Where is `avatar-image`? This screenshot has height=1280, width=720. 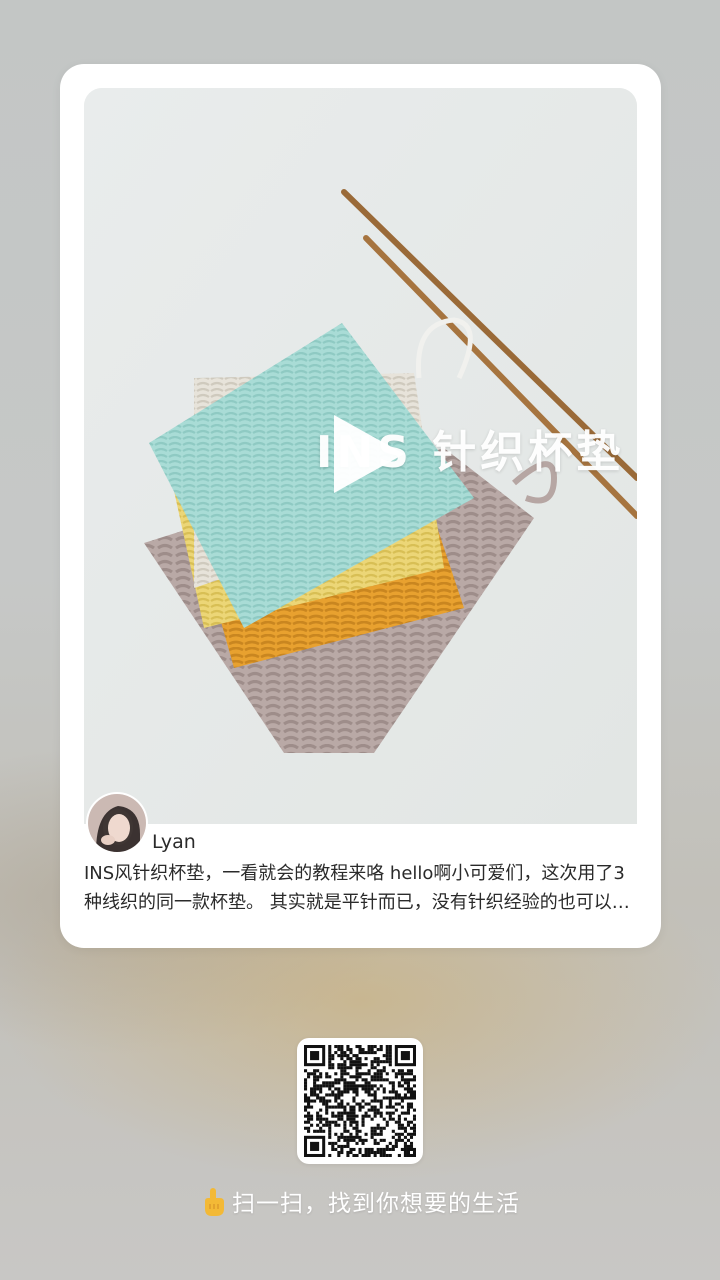
avatar-image is located at coordinates (117, 823).